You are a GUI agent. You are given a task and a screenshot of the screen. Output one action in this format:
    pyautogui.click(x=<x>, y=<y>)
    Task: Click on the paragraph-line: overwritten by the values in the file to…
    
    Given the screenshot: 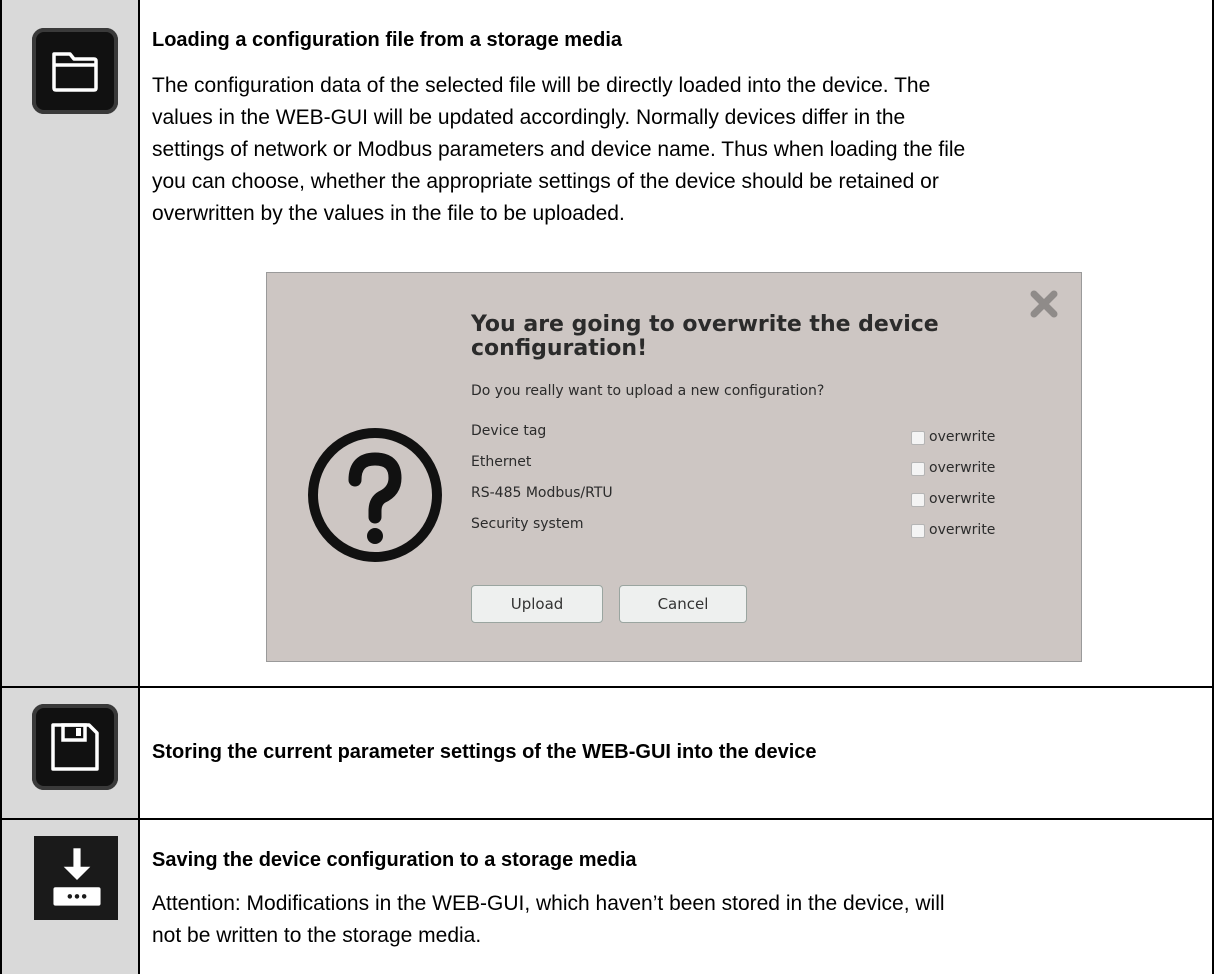 What is the action you would take?
    pyautogui.click(x=388, y=213)
    